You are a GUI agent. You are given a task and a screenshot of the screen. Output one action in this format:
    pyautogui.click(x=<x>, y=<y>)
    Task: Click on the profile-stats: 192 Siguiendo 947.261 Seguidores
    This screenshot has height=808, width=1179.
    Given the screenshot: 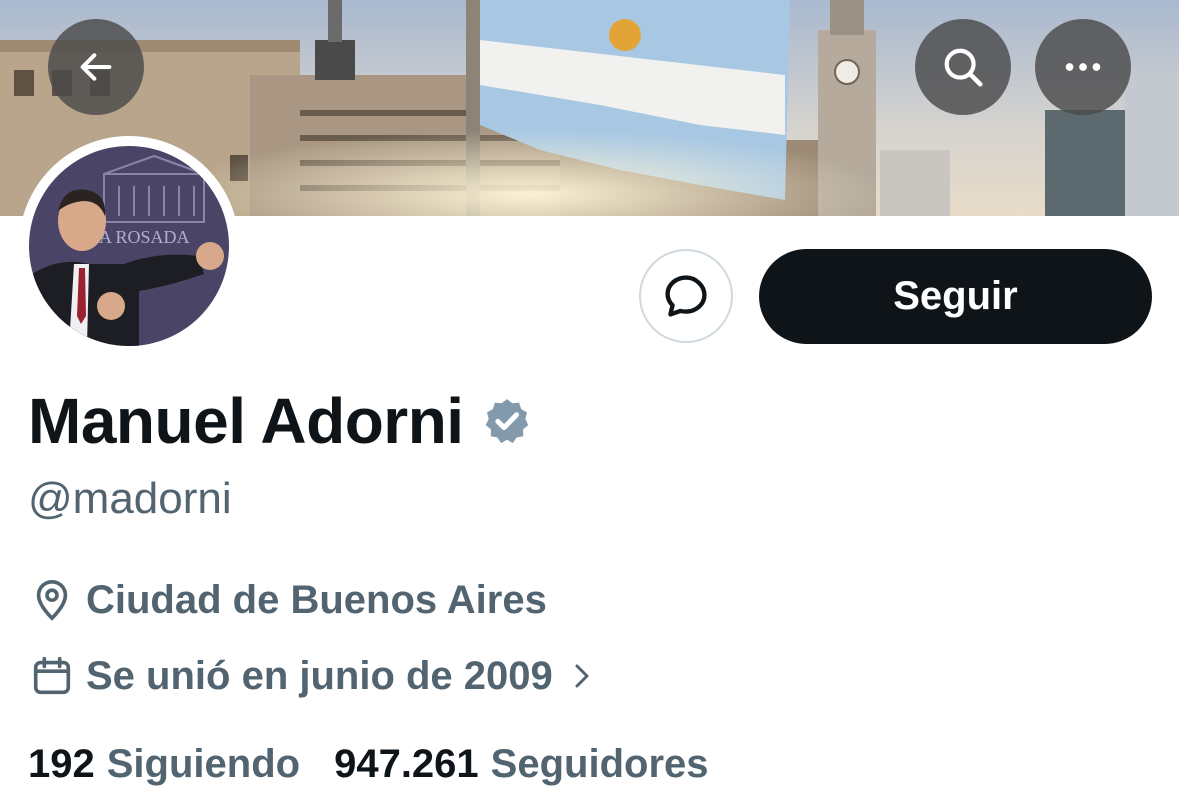 What is the action you would take?
    pyautogui.click(x=385, y=764)
    